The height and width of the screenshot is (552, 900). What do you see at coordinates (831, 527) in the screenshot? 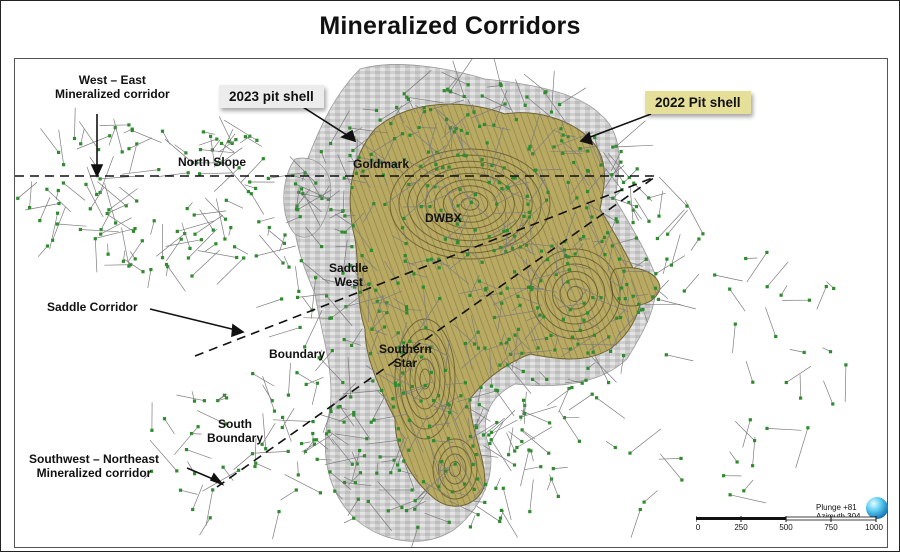
I see `scale-tick-750: 750` at bounding box center [831, 527].